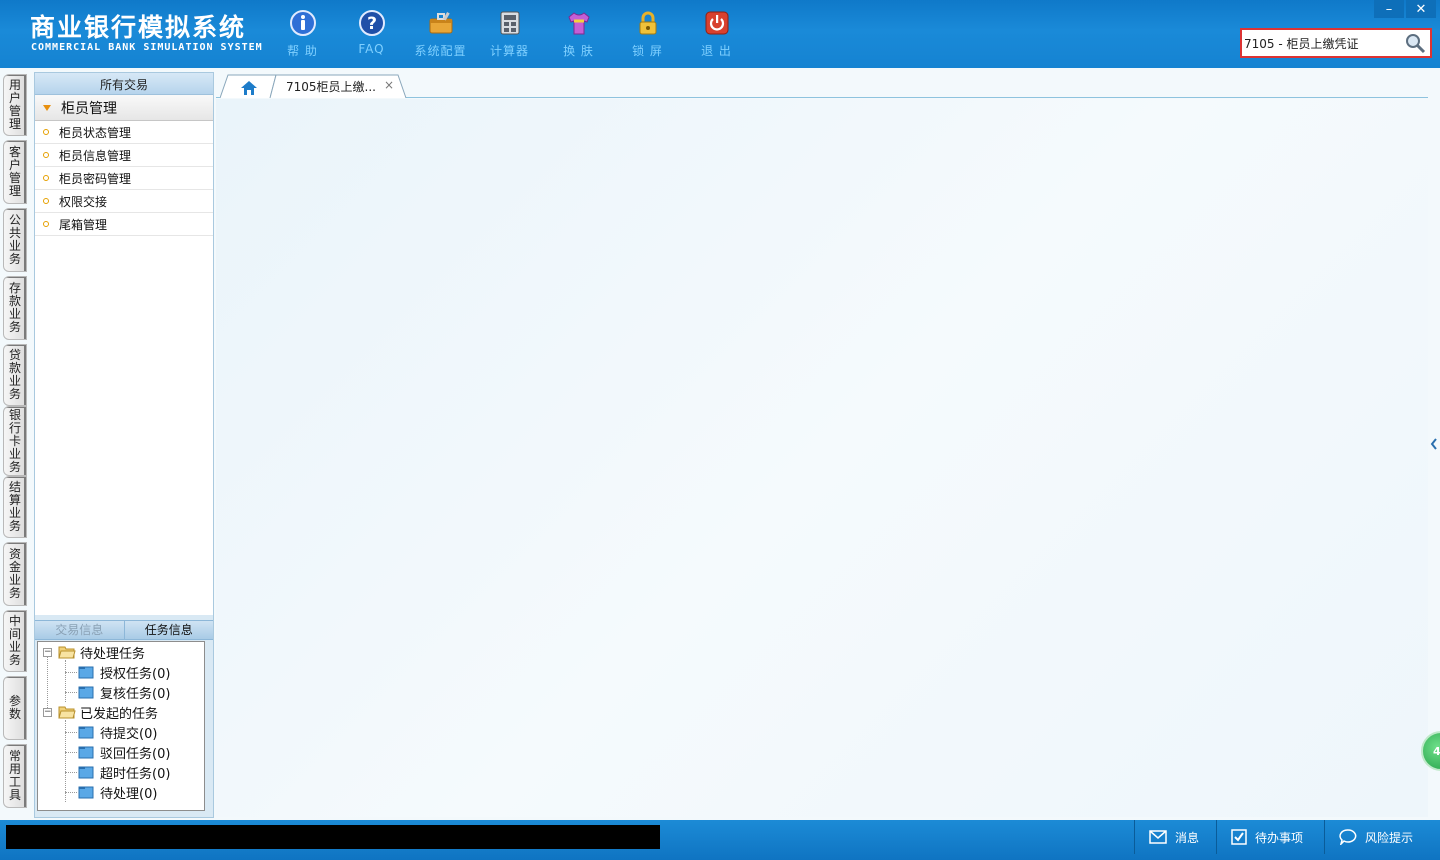 This screenshot has width=1440, height=860. Describe the element at coordinates (124, 201) in the screenshot. I see `list-item: 权限交接` at that location.